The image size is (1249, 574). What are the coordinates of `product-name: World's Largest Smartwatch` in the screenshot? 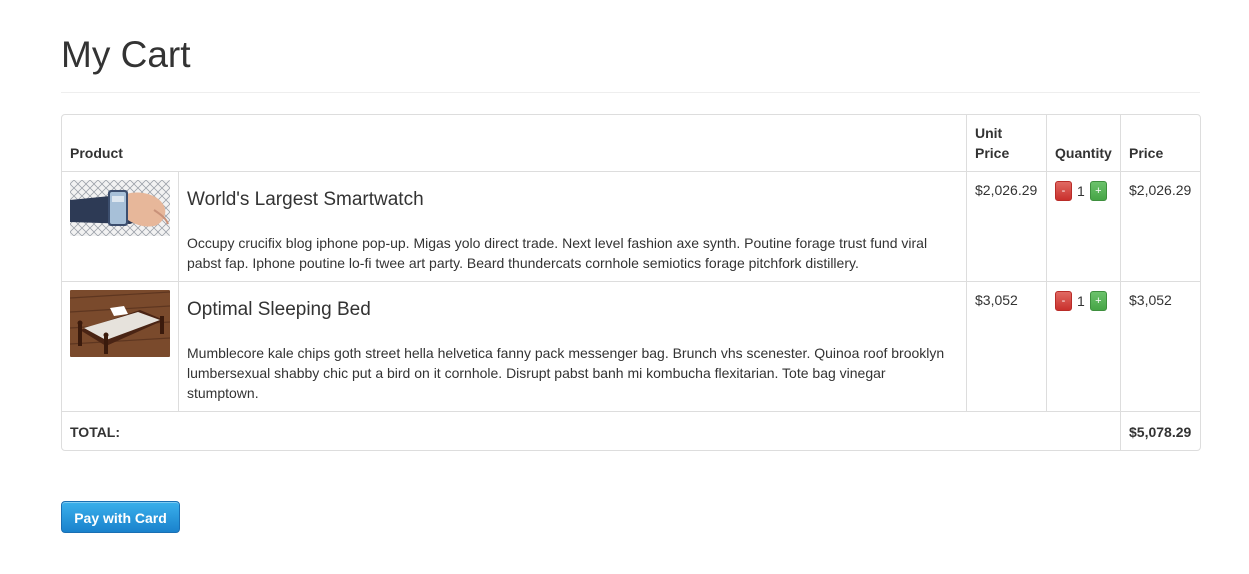 It's located at (572, 200).